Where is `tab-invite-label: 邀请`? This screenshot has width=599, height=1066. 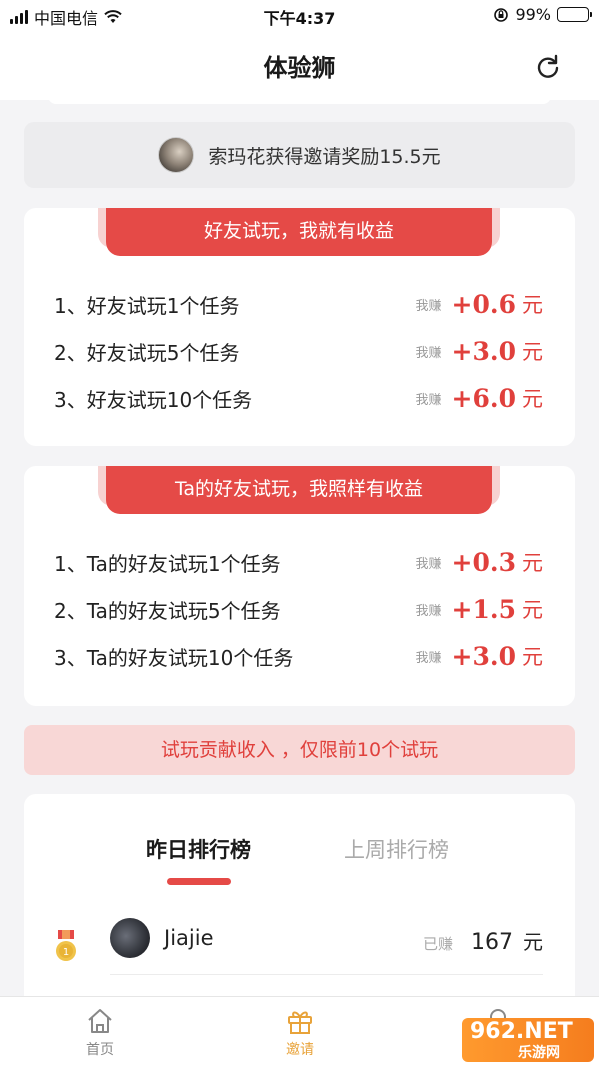 tab-invite-label: 邀请 is located at coordinates (300, 1050).